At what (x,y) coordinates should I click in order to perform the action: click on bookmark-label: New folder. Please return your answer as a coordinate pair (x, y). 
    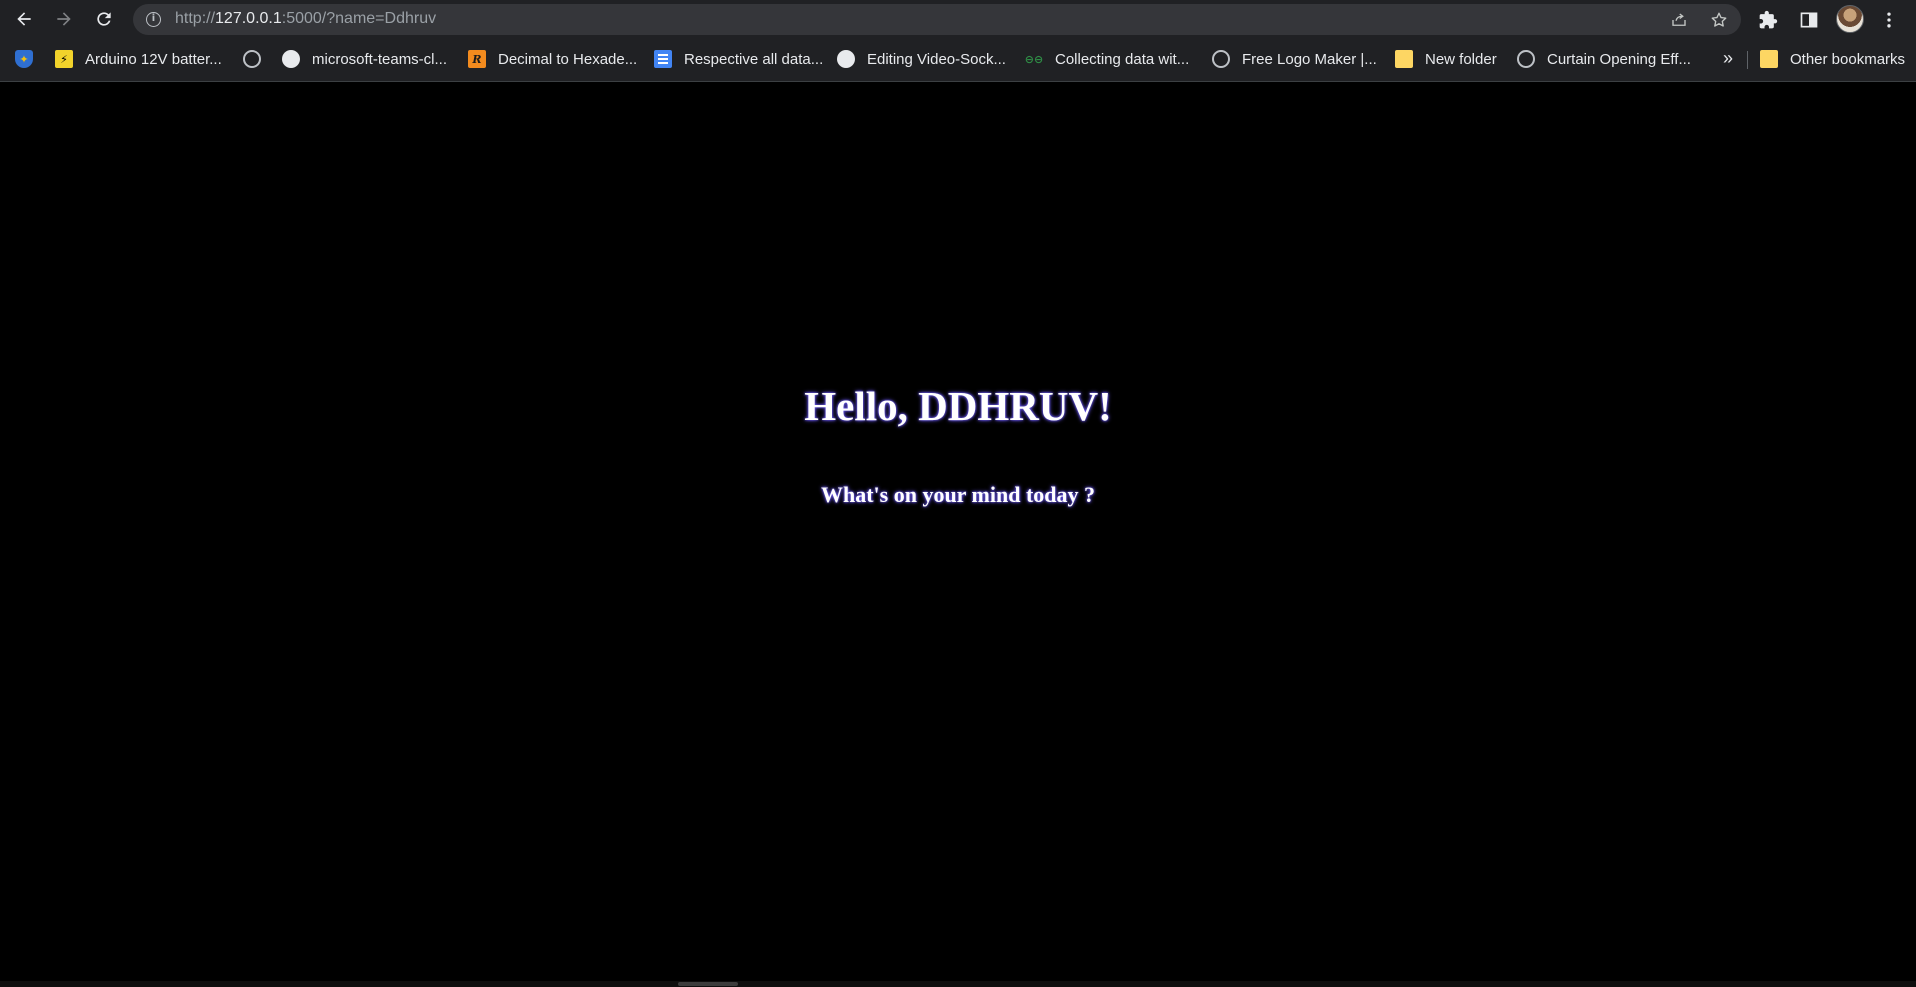
    Looking at the image, I should click on (1461, 59).